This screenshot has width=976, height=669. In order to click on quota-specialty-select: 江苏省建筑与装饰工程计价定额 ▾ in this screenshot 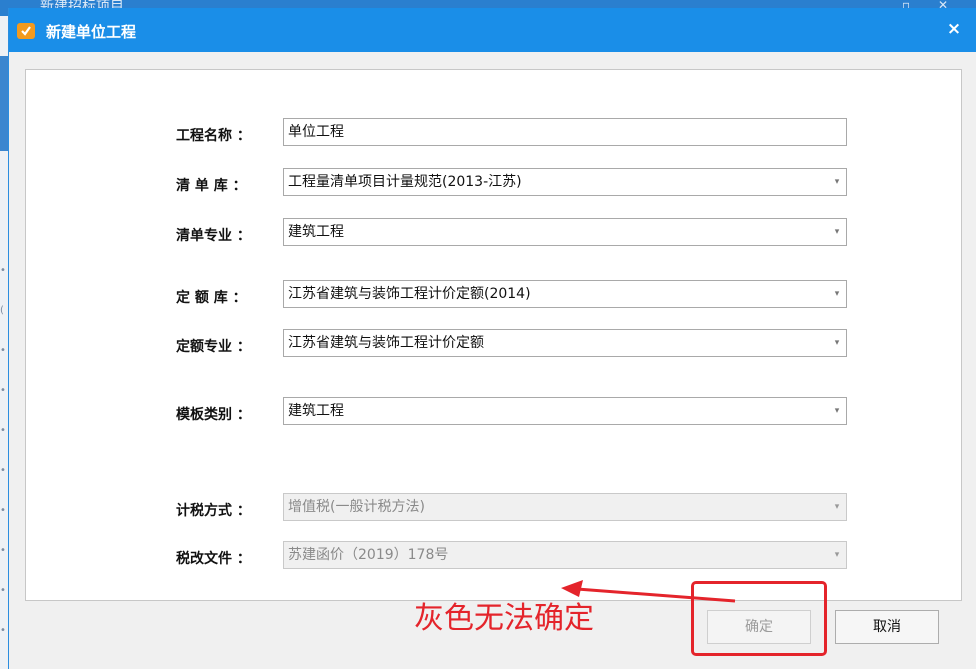, I will do `click(565, 343)`.